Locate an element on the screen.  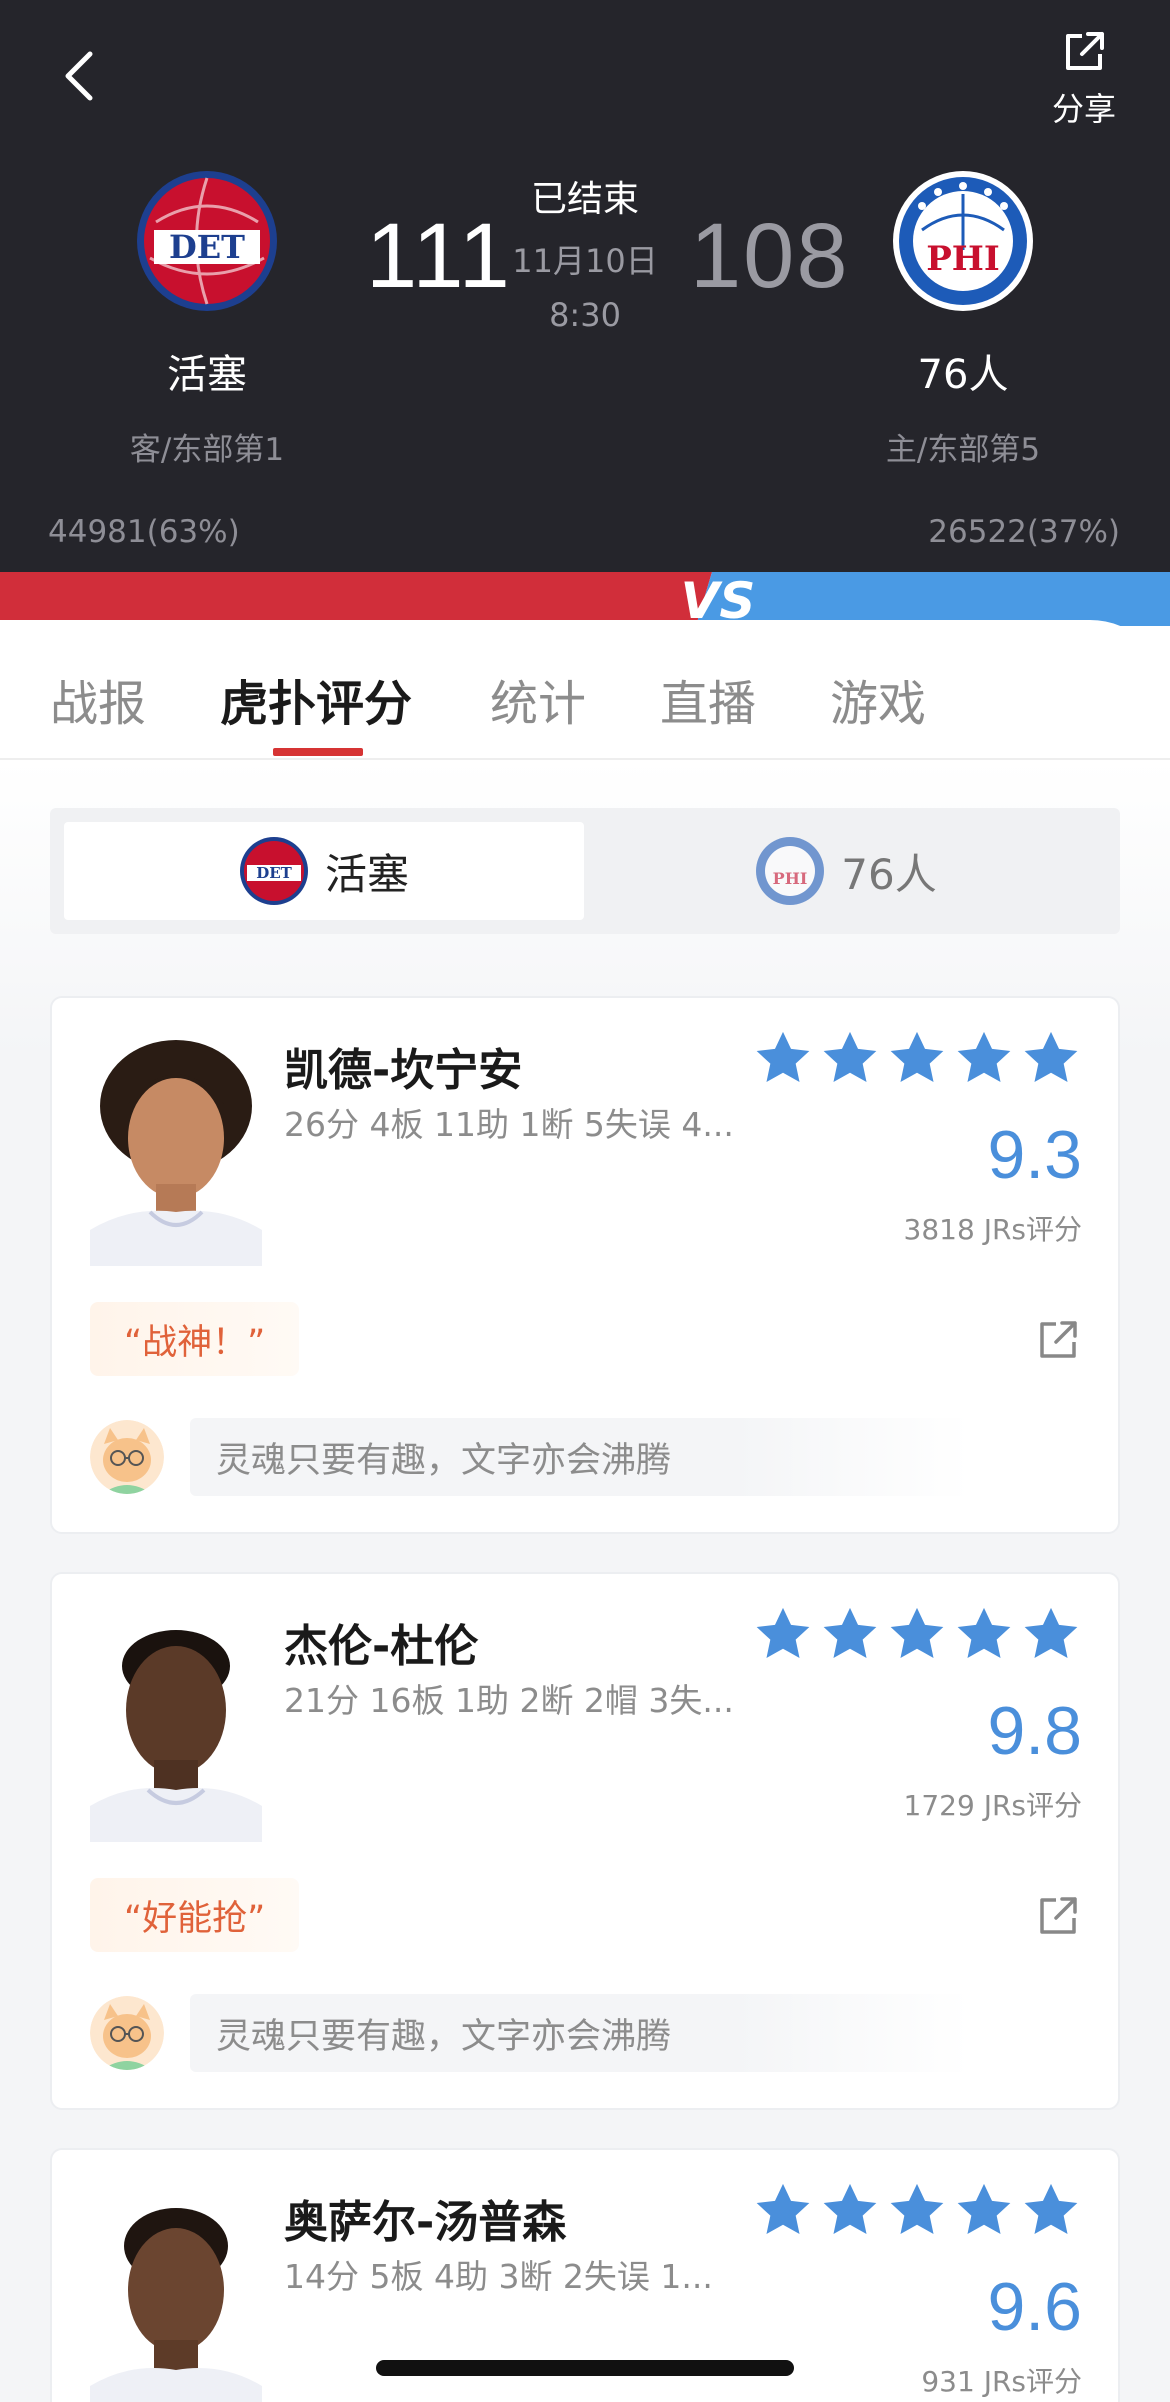
home-team-name: 76人 is located at coordinates (963, 375).